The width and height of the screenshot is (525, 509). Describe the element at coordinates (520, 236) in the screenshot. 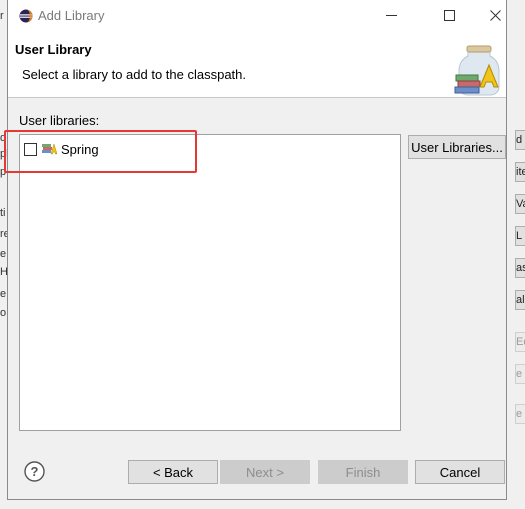

I see `background-button: L` at that location.